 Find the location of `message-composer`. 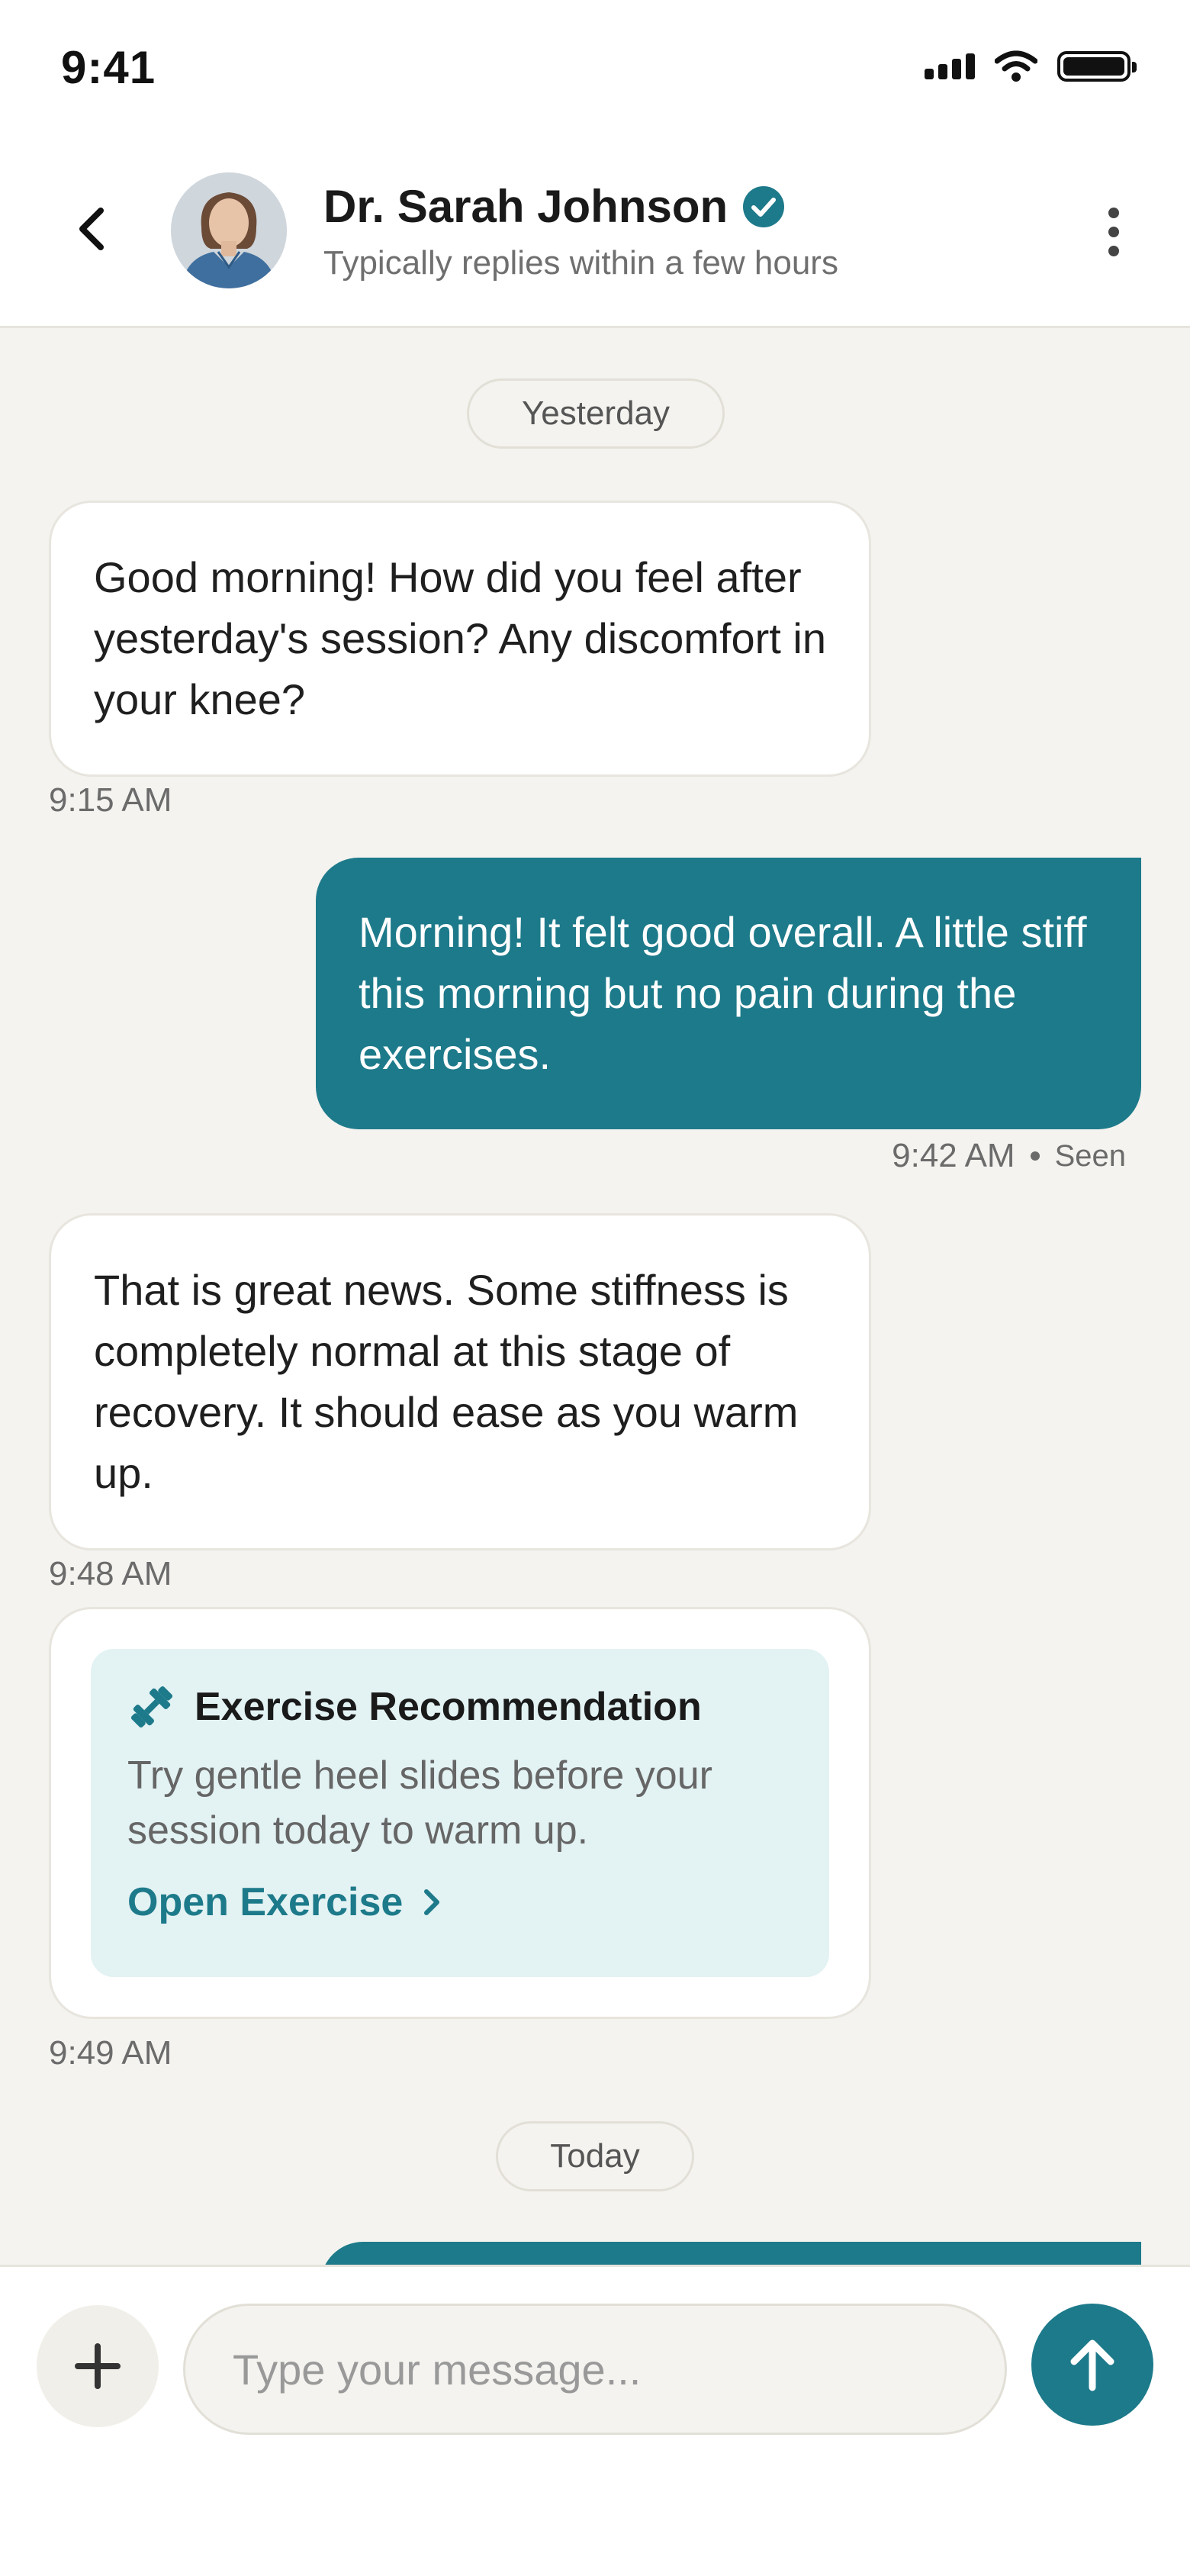

message-composer is located at coordinates (595, 2420).